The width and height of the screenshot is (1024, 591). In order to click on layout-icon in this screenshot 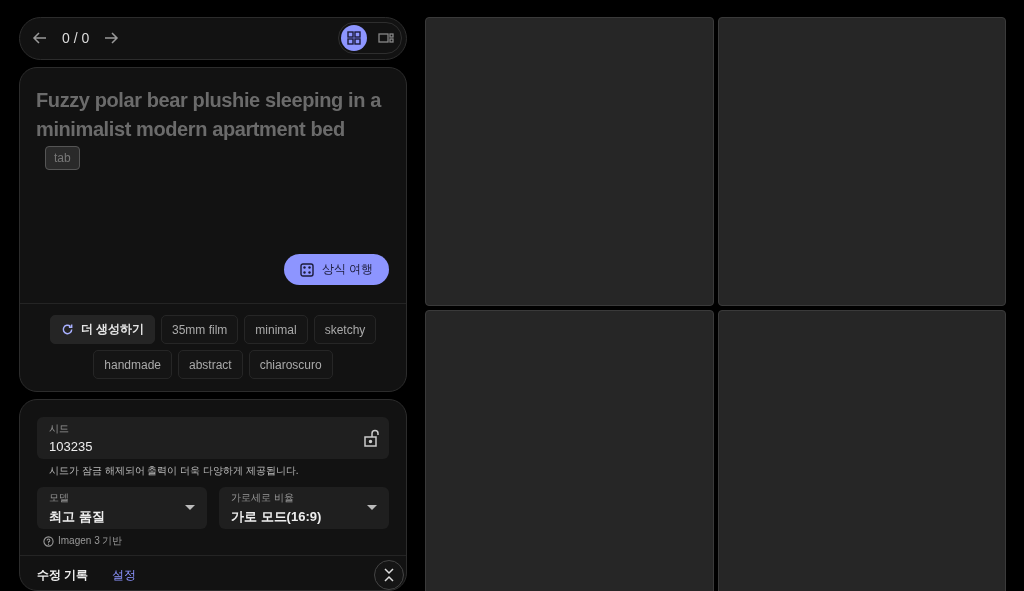, I will do `click(386, 38)`.